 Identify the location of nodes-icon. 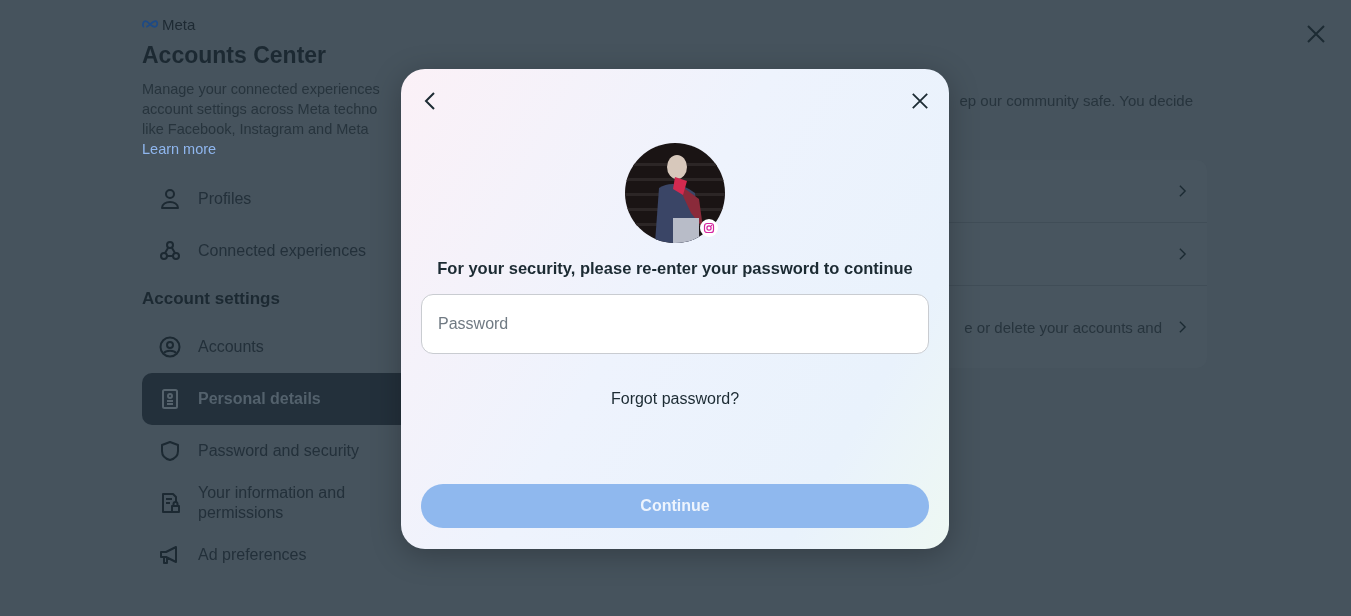
(170, 251).